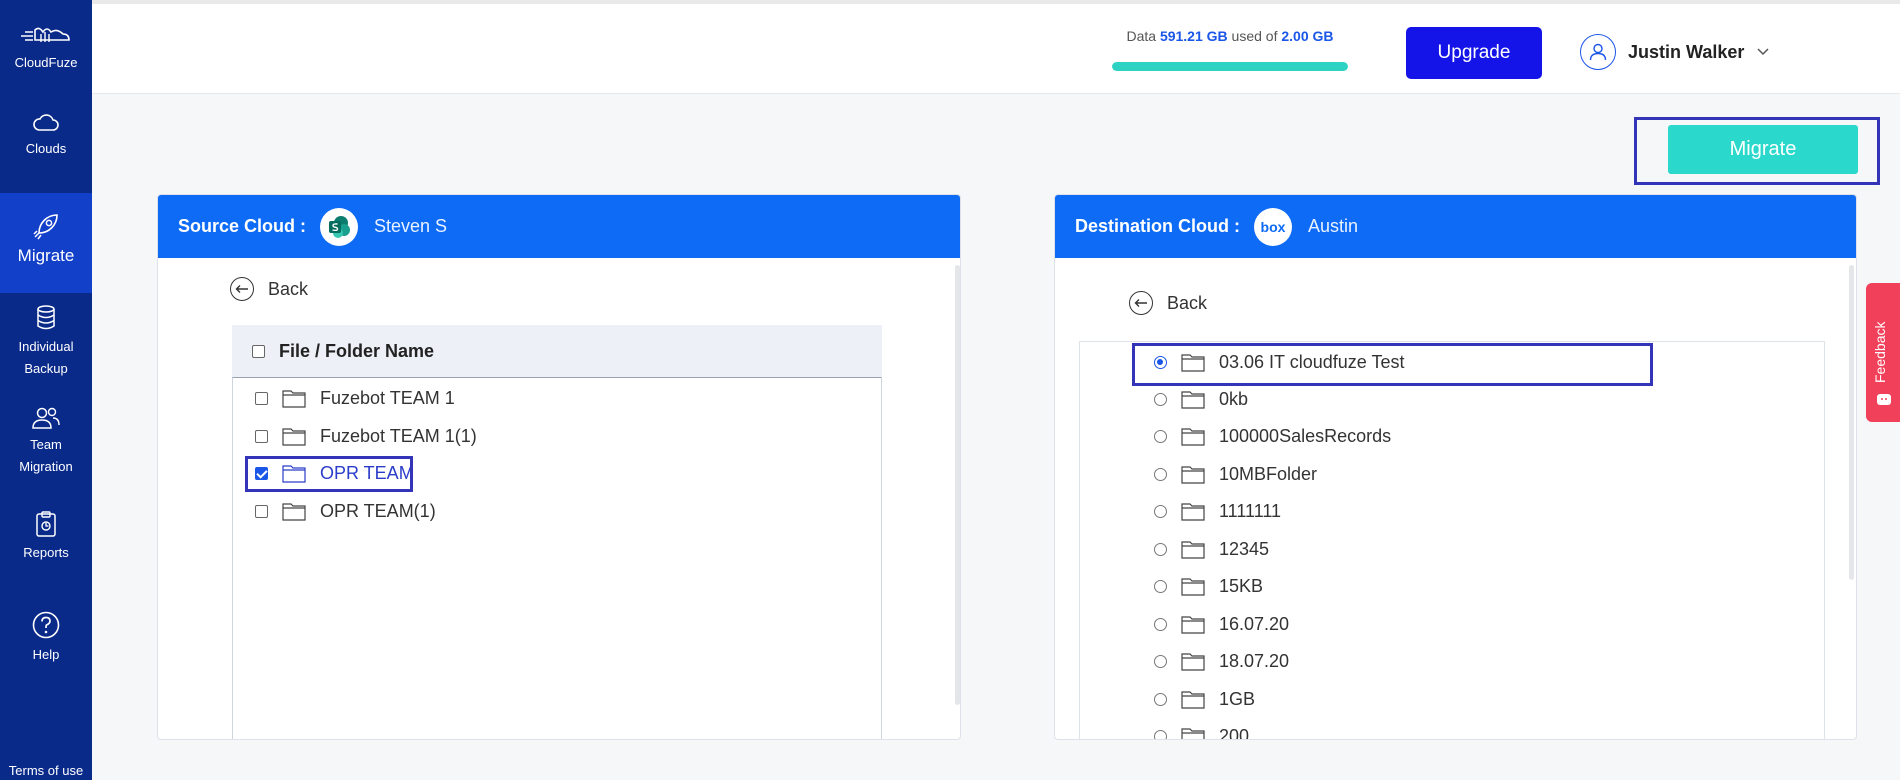 This screenshot has width=1900, height=780. Describe the element at coordinates (1193, 36) in the screenshot. I see `usage-used-value: 591.21 GB` at that location.